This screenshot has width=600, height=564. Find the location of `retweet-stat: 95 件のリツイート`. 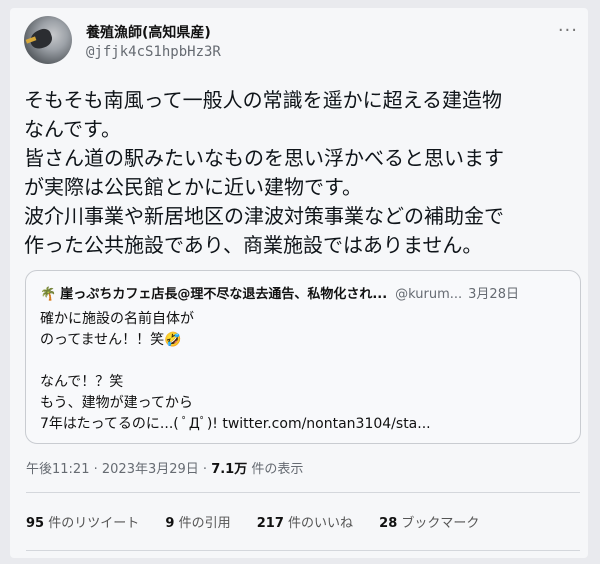

retweet-stat: 95 件のリツイート is located at coordinates (82, 523).